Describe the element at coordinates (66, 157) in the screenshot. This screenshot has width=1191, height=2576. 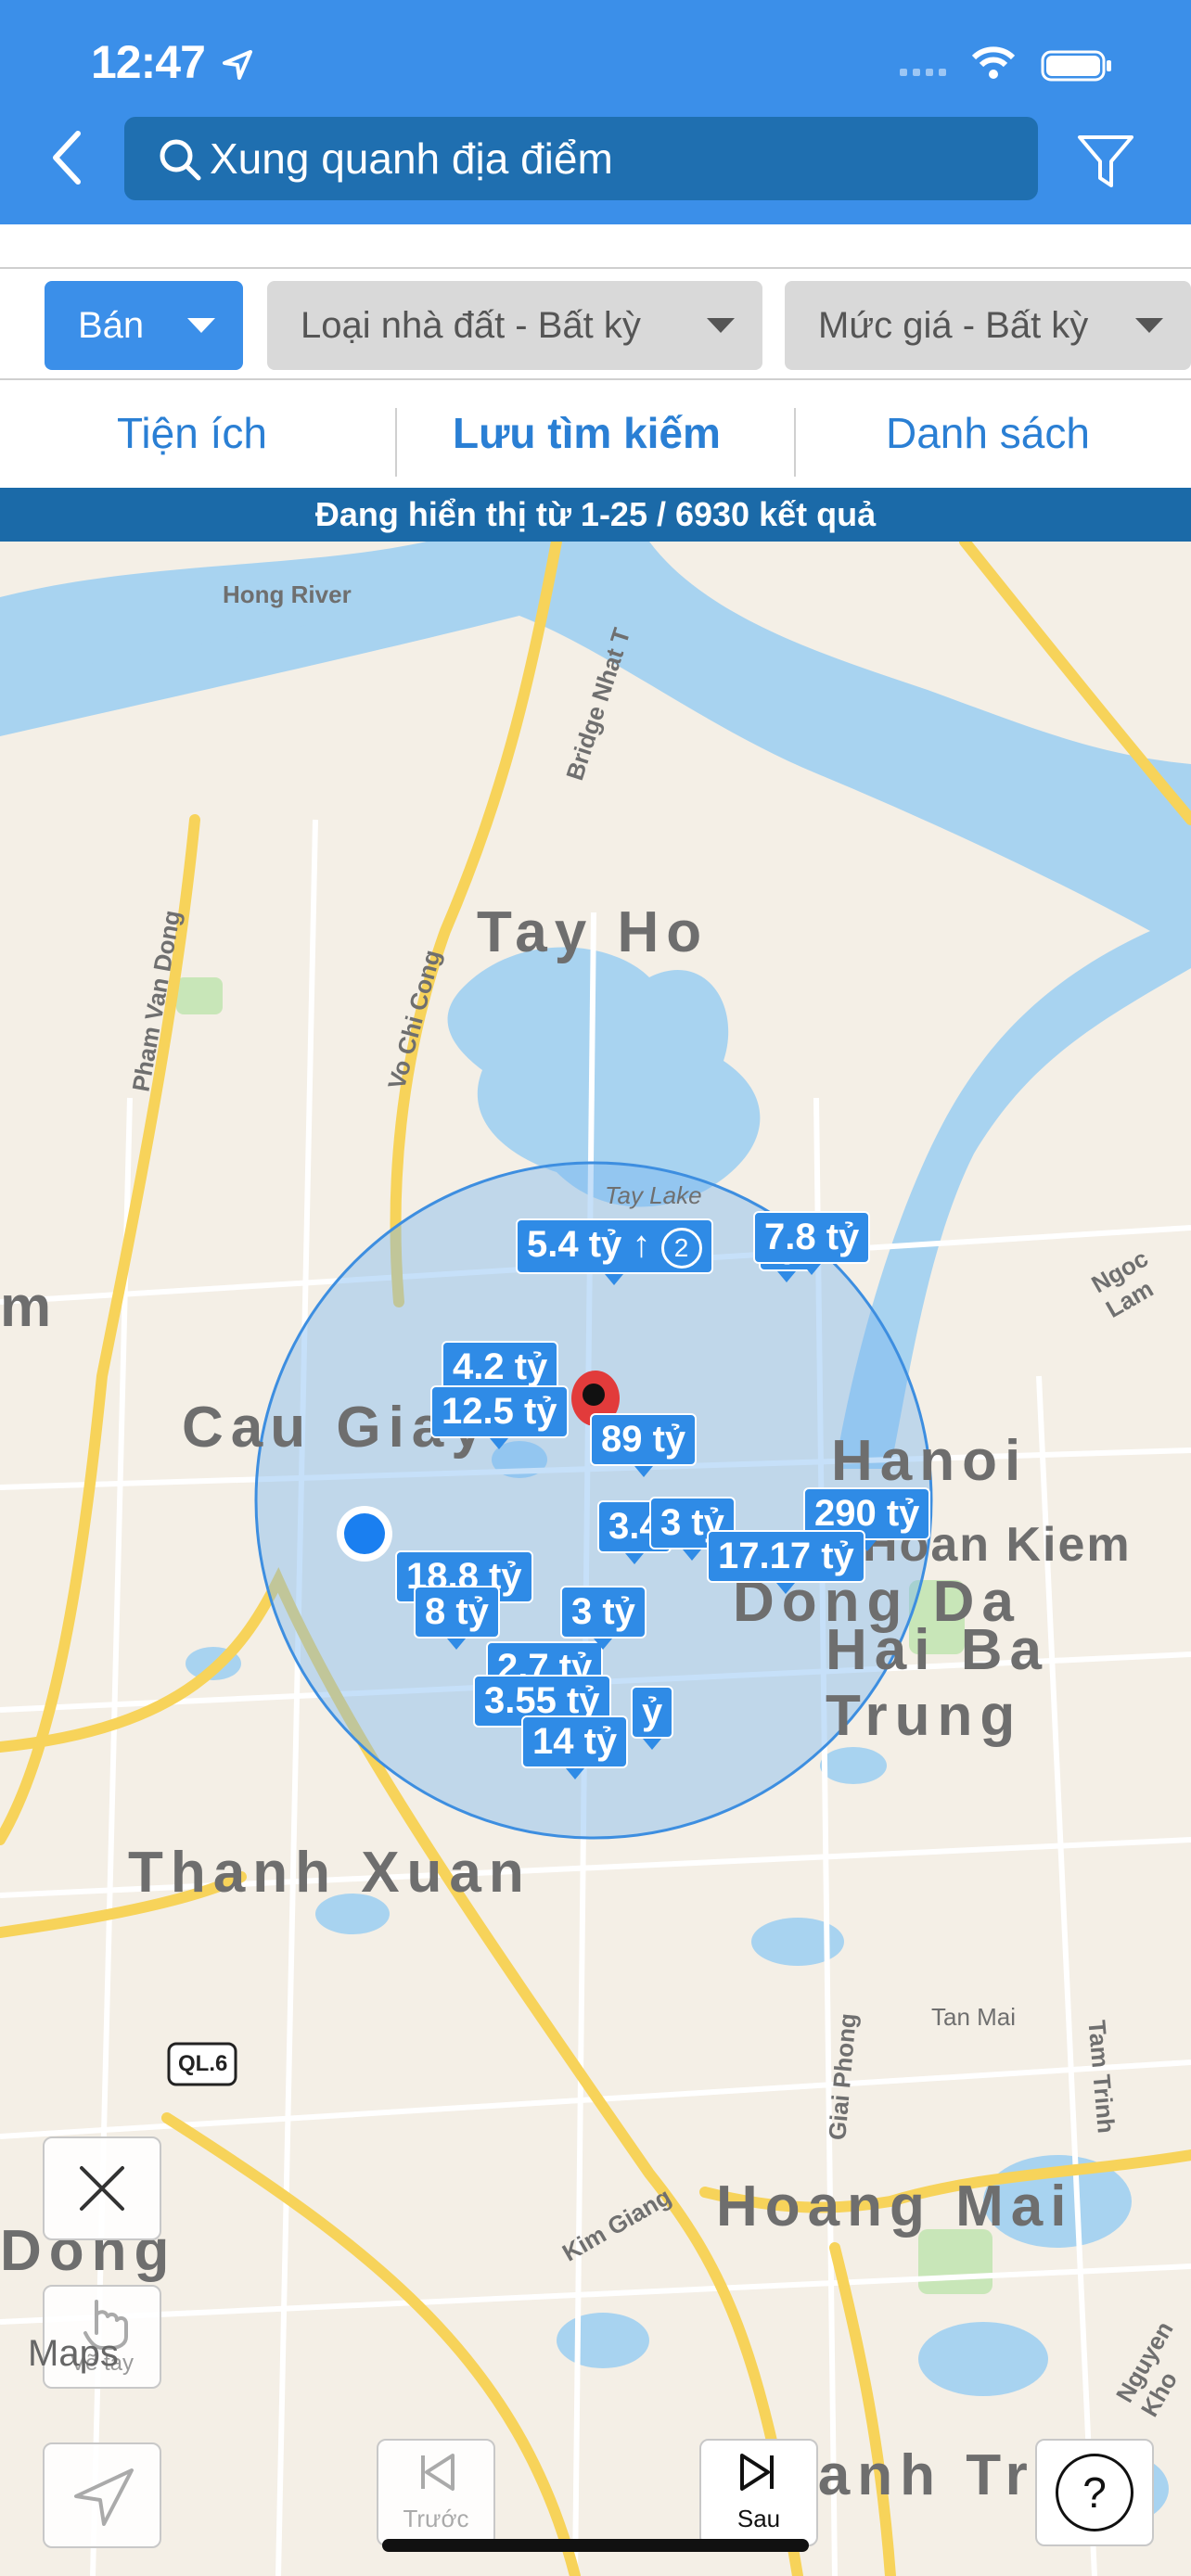
I see `back-icon` at that location.